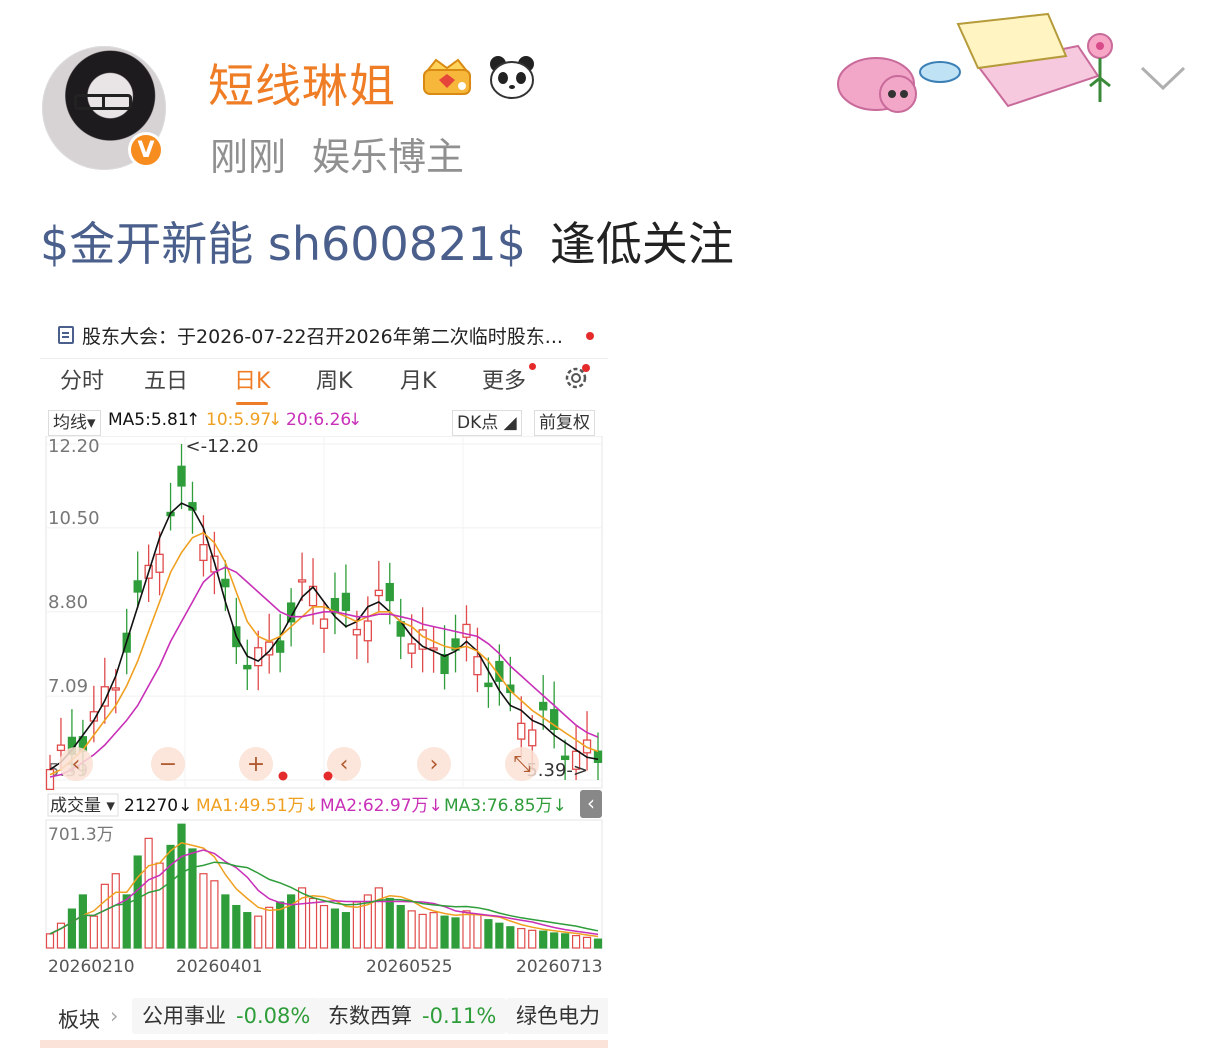 The height and width of the screenshot is (1048, 1220). Describe the element at coordinates (370, 1016) in the screenshot. I see `sector-name: 东数西算` at that location.